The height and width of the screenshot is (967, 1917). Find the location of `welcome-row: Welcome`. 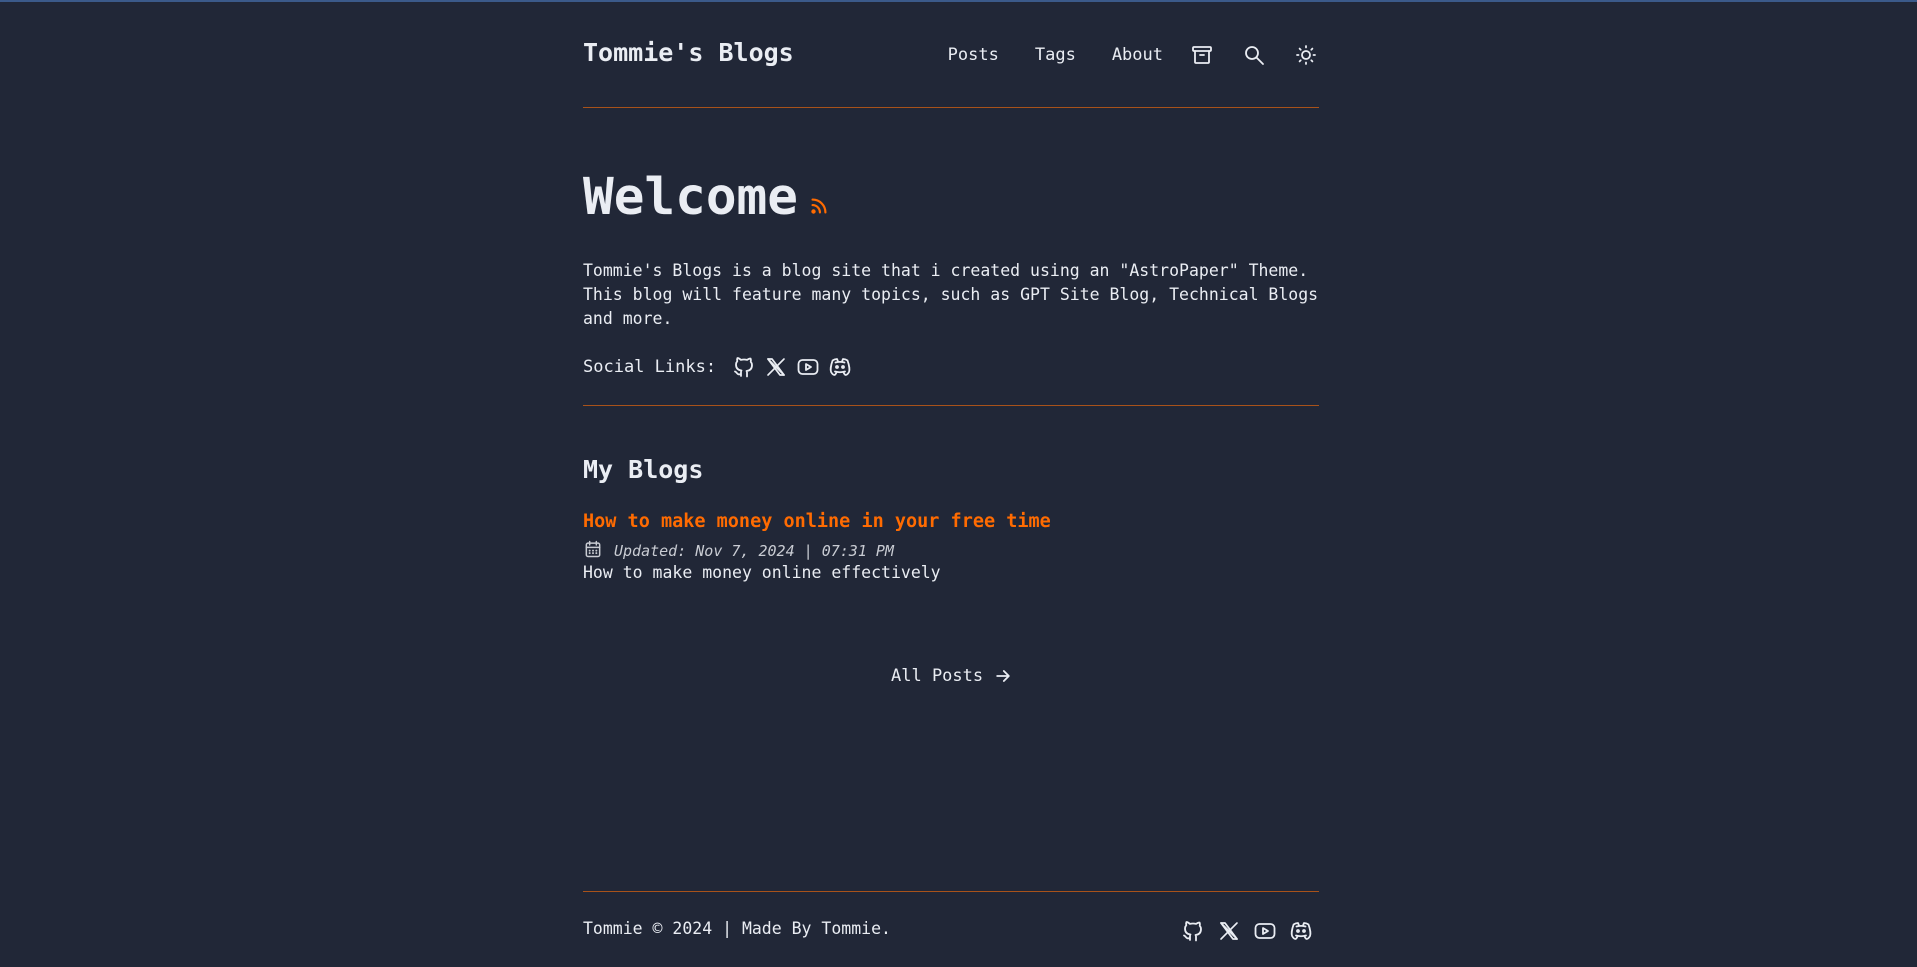

welcome-row: Welcome is located at coordinates (706, 198).